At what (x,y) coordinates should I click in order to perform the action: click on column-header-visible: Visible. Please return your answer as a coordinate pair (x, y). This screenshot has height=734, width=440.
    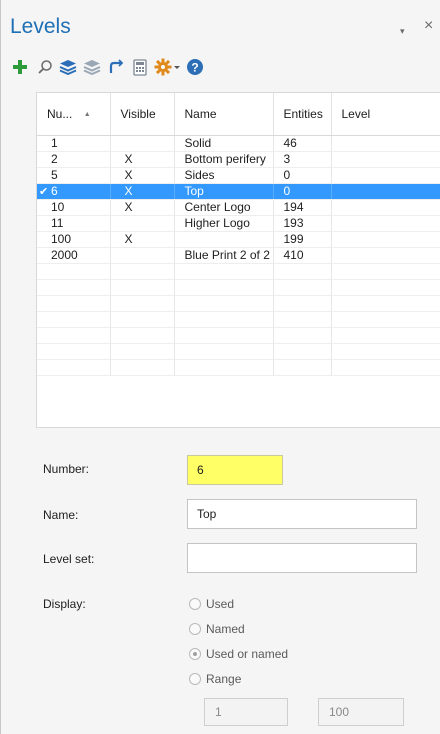
    Looking at the image, I should click on (142, 114).